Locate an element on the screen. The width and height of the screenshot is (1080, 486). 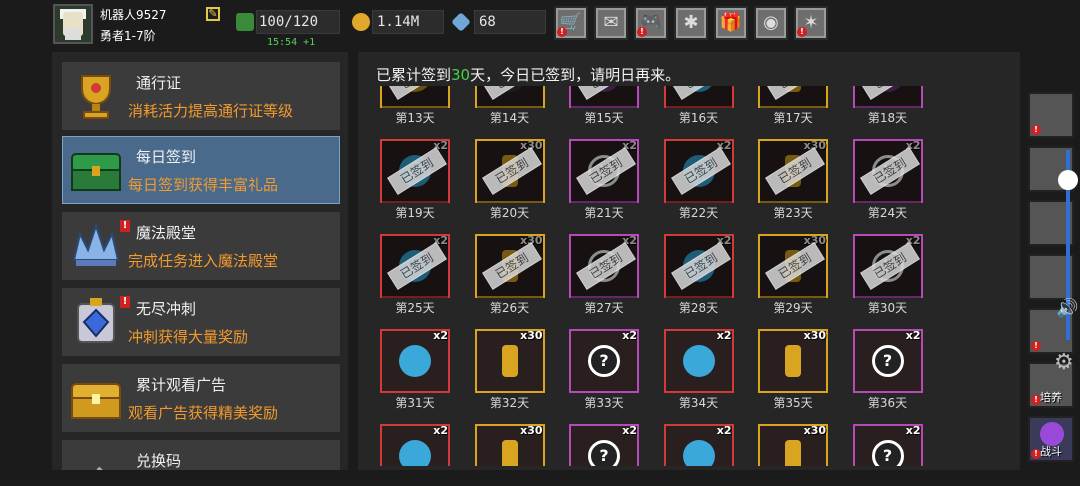
cultivate-label: 培养 is located at coordinates (1051, 397).